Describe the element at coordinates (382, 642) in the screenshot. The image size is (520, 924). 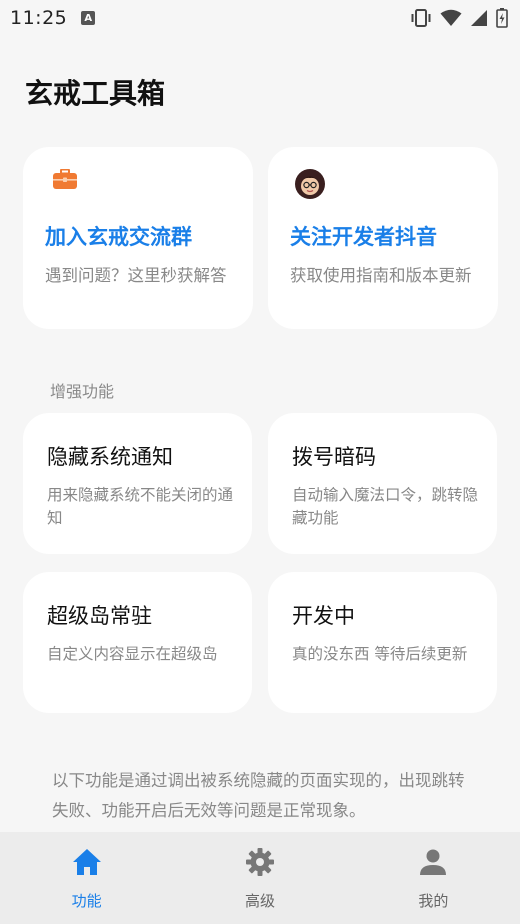
I see `in-development-card: 开发中 真的没东西 等待后续更新` at that location.